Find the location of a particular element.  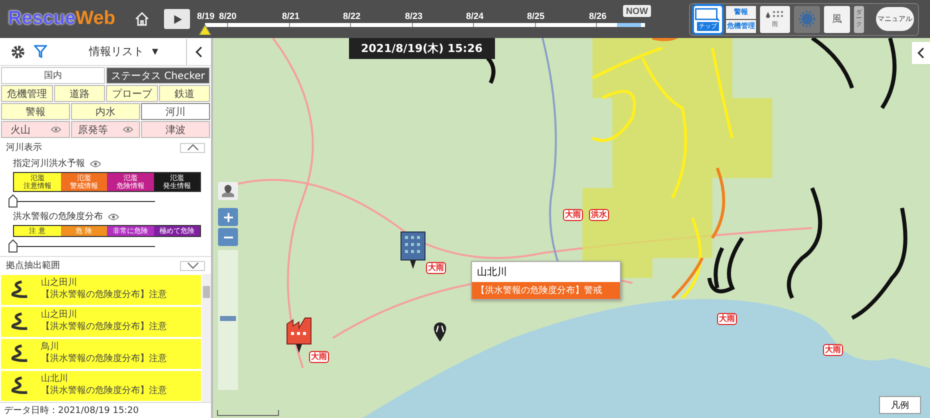

category-button: 河川 is located at coordinates (175, 111).